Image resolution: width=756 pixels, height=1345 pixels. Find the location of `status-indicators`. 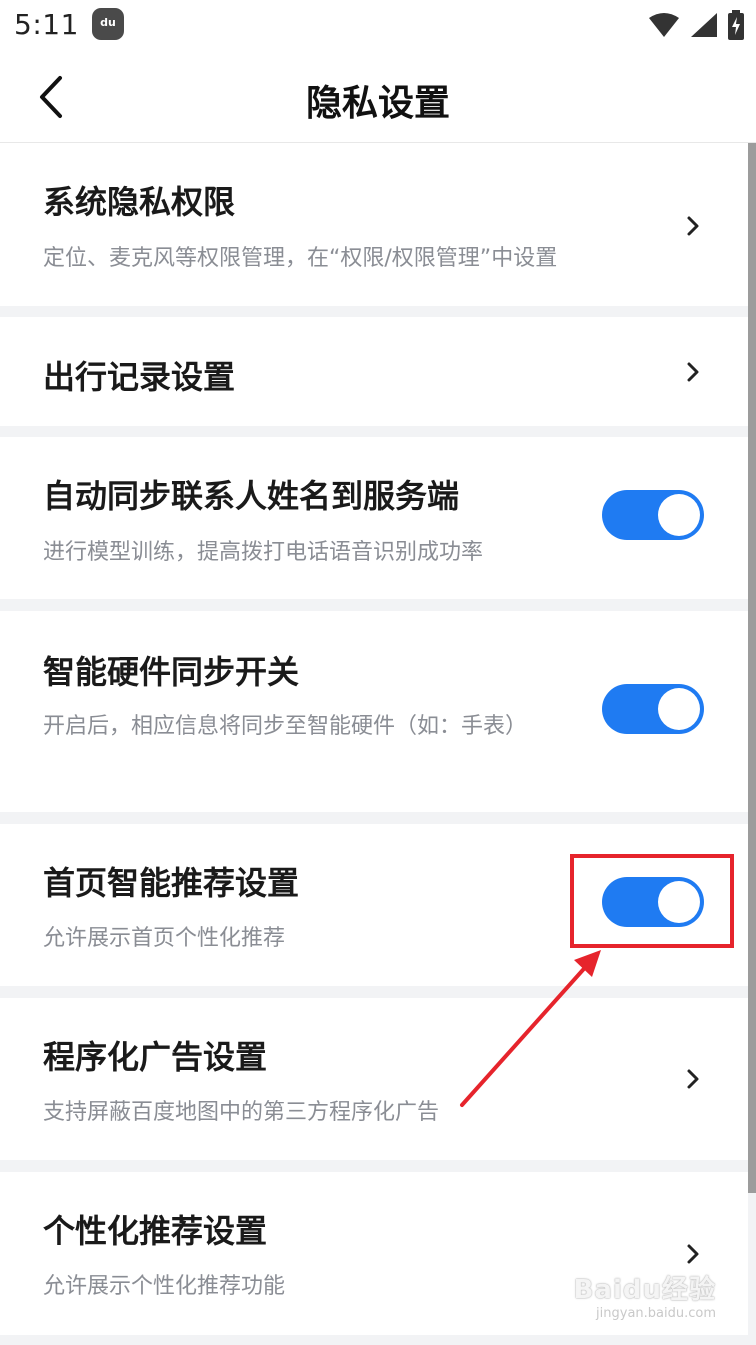

status-indicators is located at coordinates (696, 25).